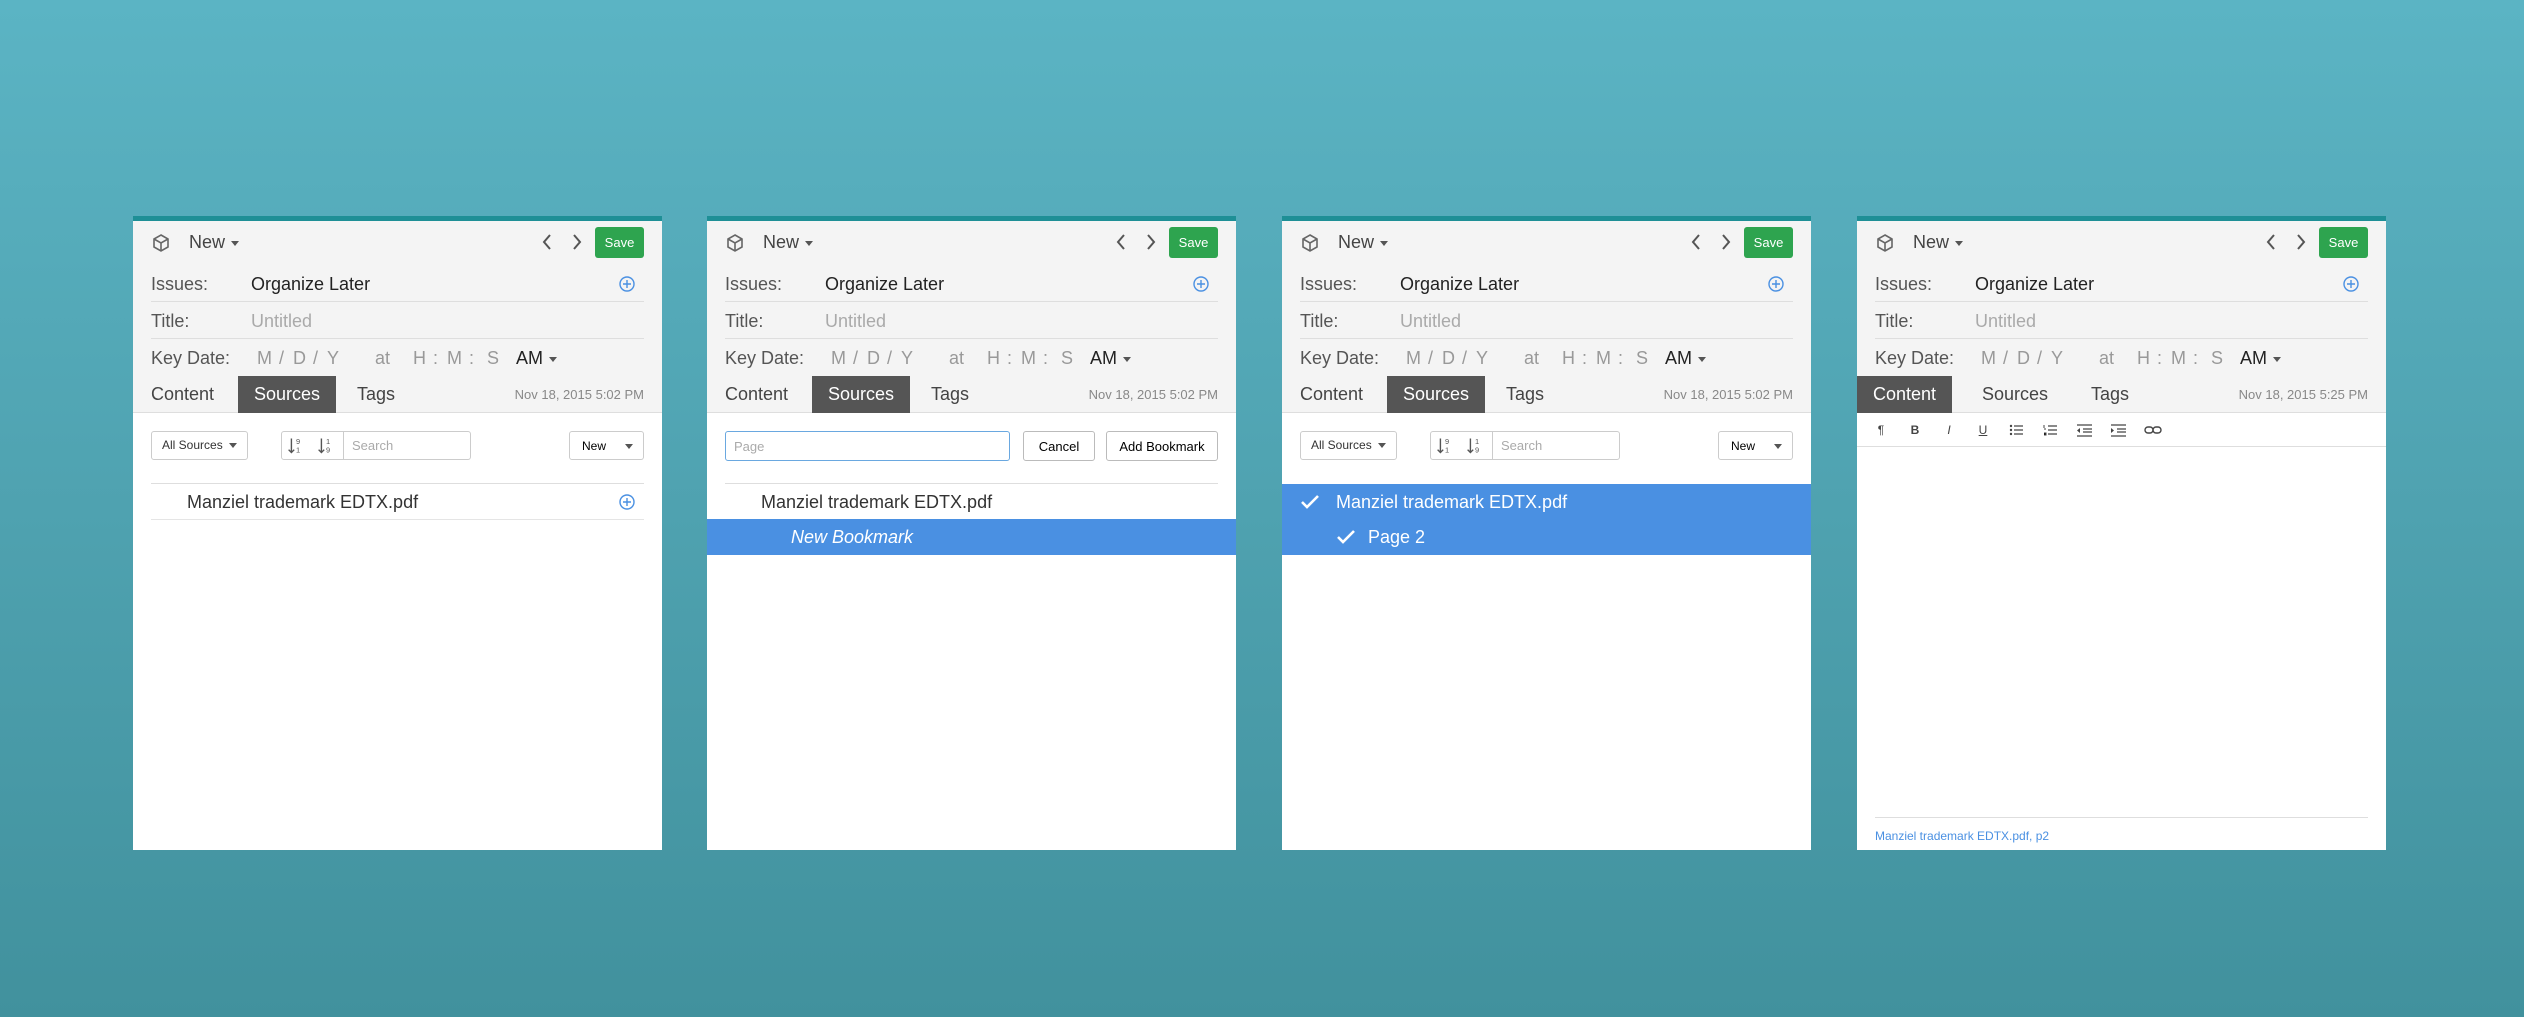 This screenshot has height=1017, width=2524. I want to click on list-item: New Bookmark, so click(971, 537).